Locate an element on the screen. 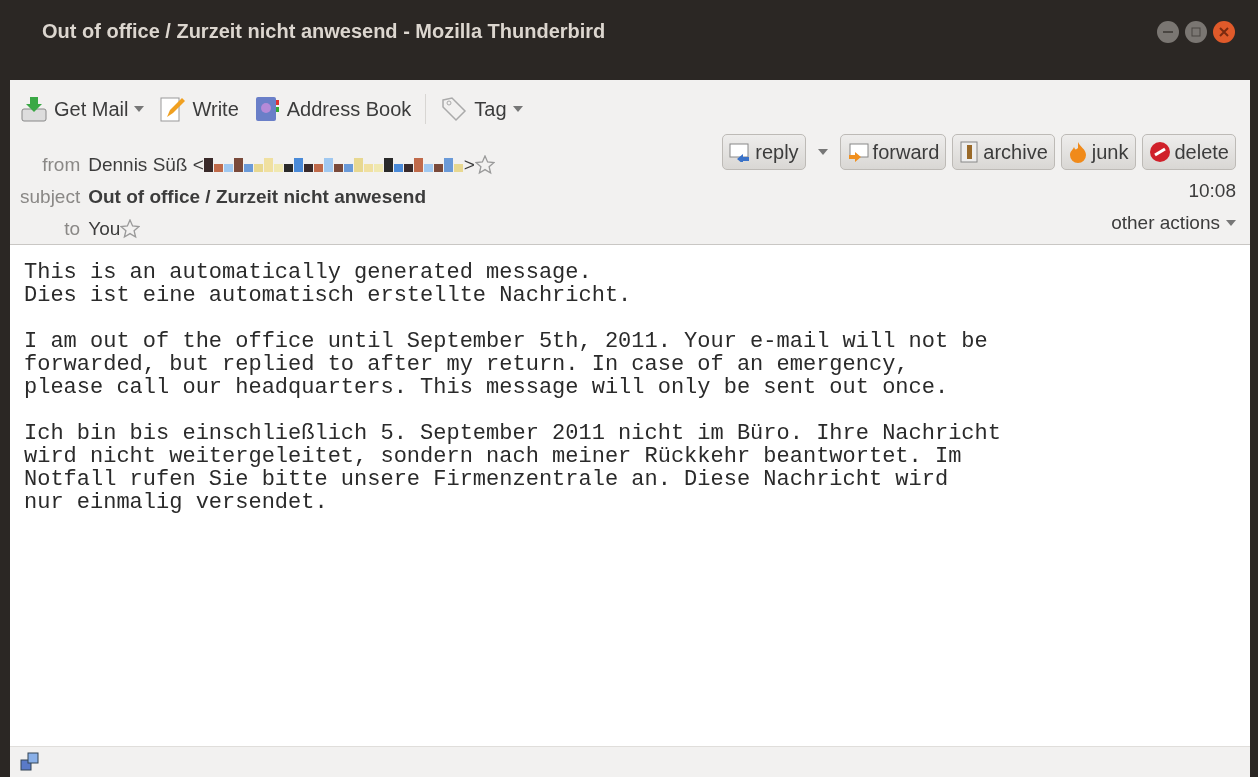 The image size is (1258, 777). action-button: forward is located at coordinates (893, 152).